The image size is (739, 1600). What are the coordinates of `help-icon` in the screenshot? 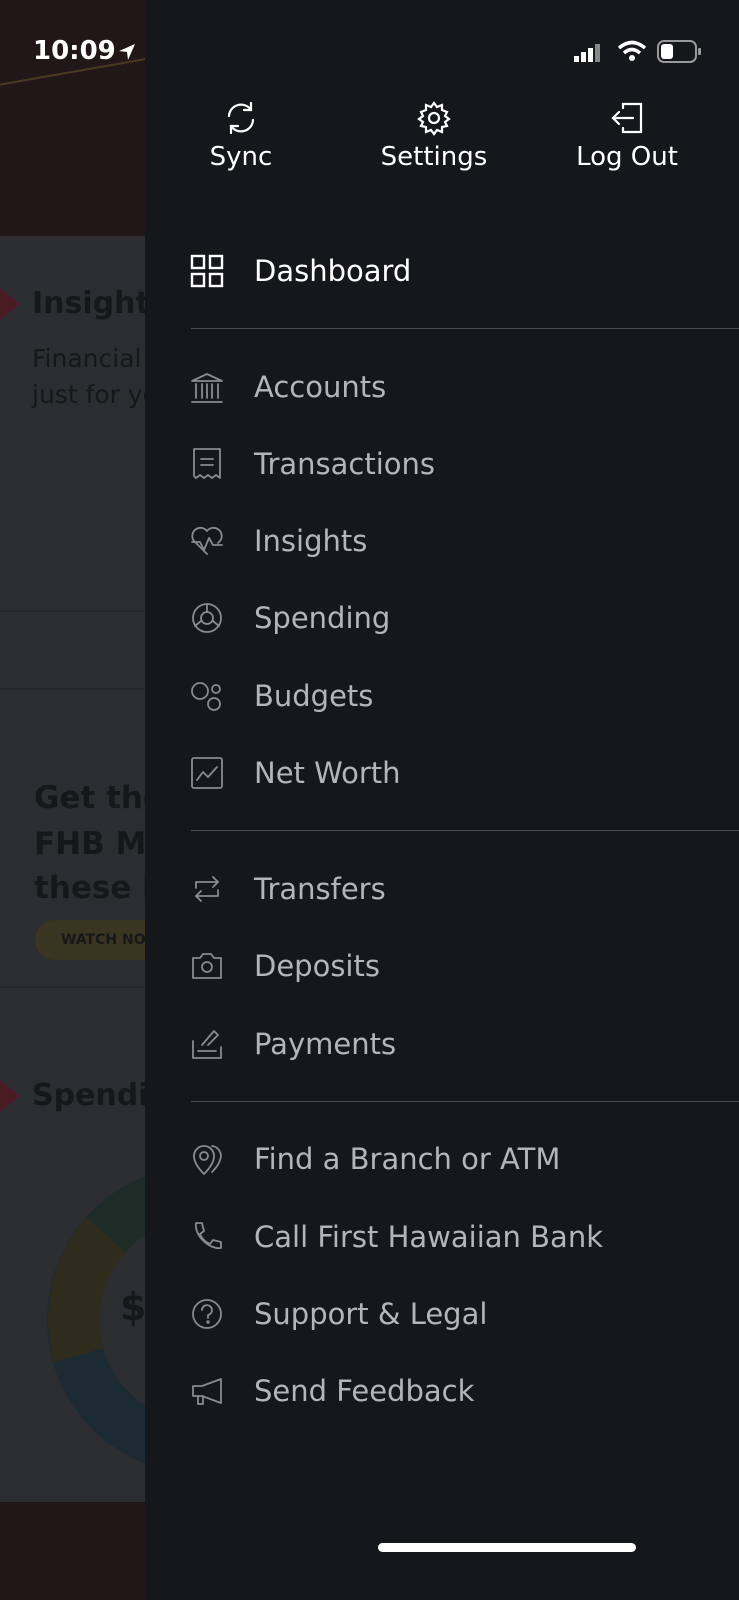 It's located at (207, 1314).